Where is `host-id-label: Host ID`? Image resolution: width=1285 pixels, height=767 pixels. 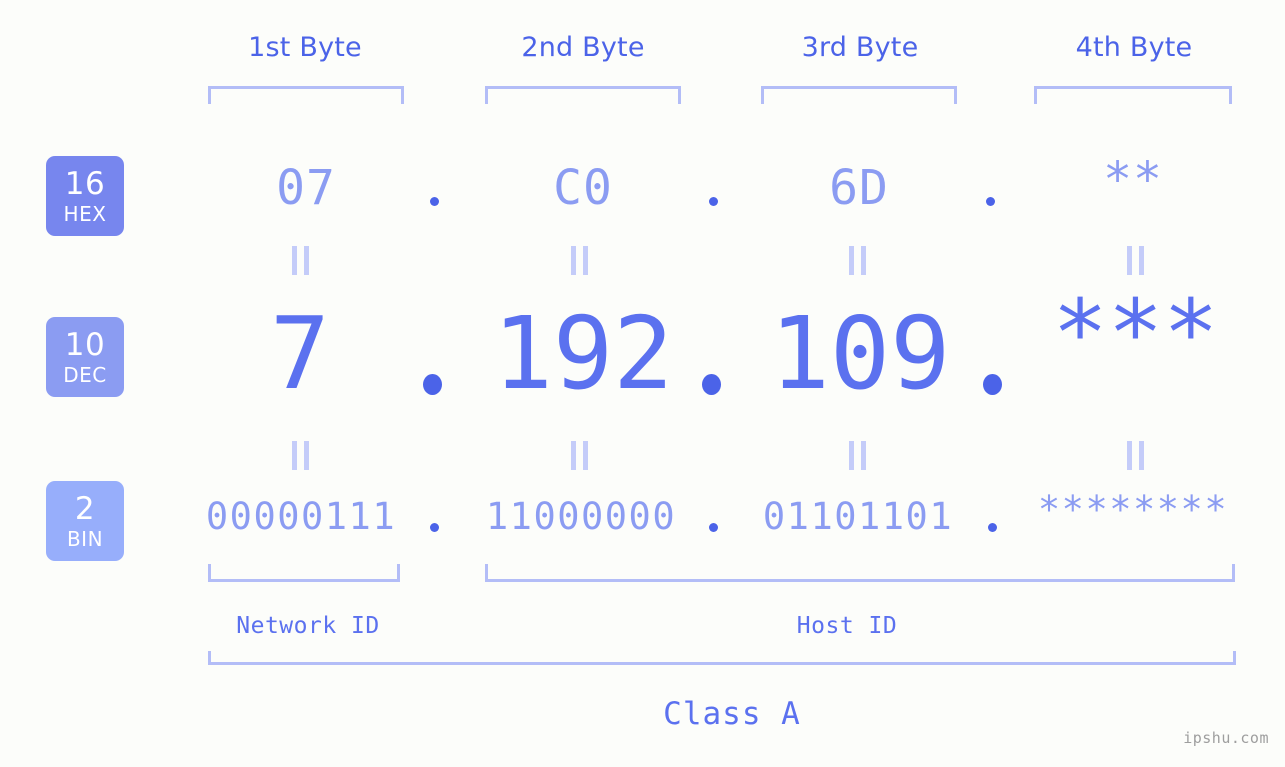
host-id-label: Host ID is located at coordinates (847, 626).